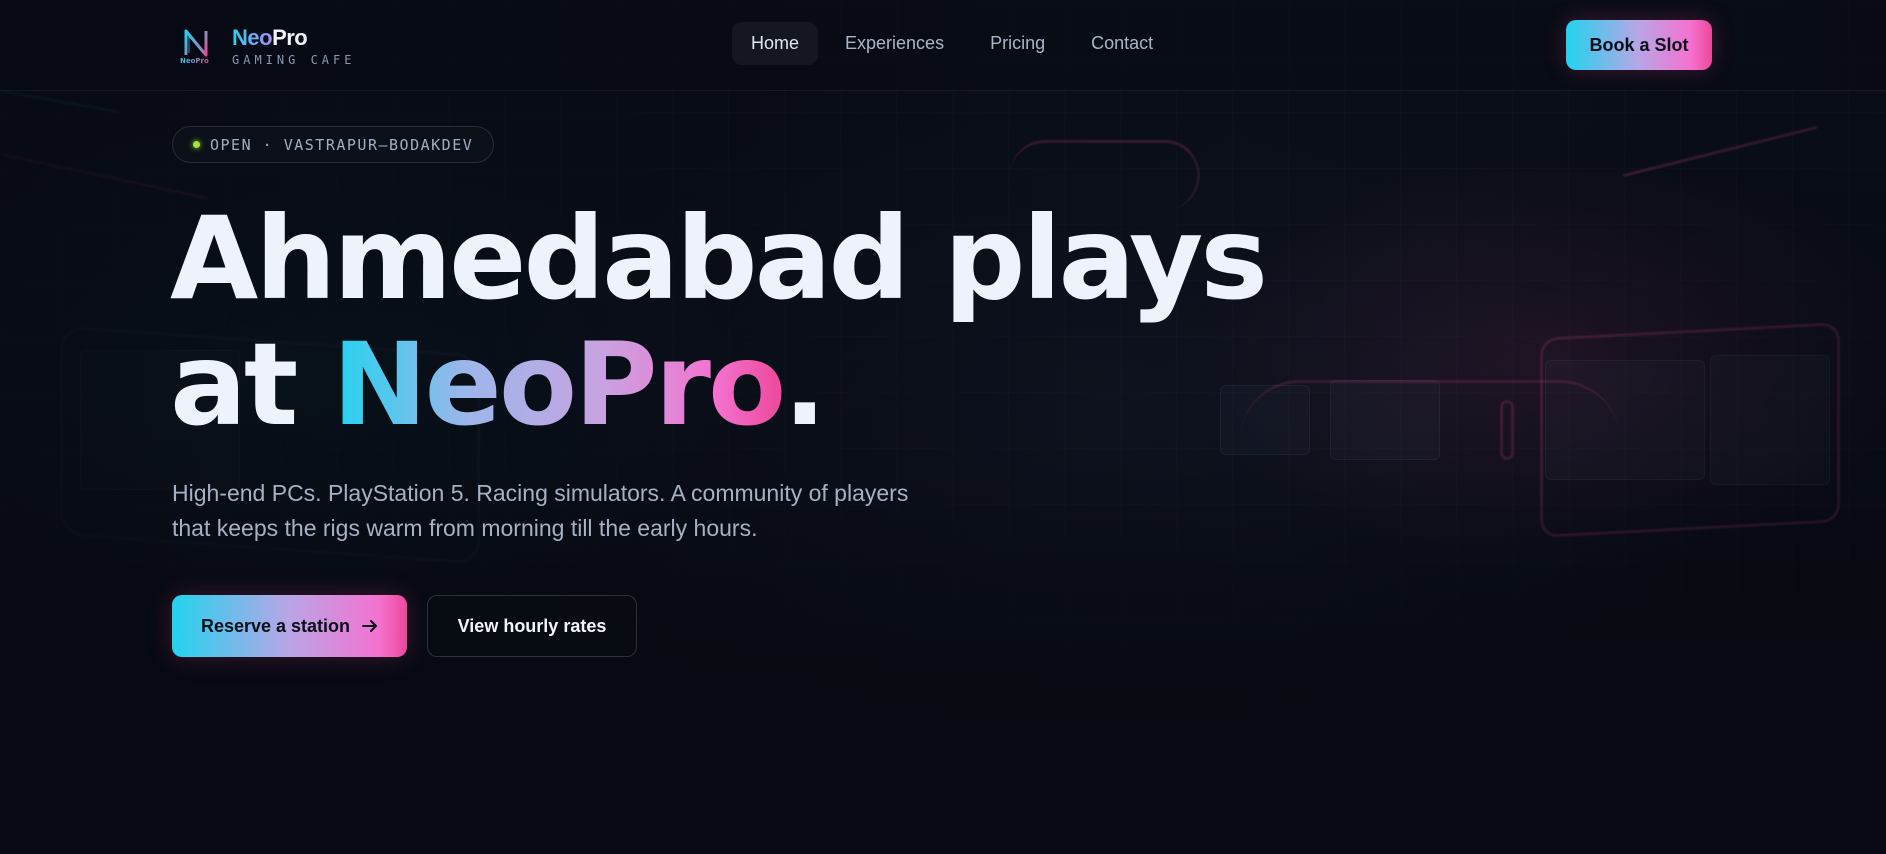  What do you see at coordinates (775, 43) in the screenshot?
I see `nav-link-home: Home` at bounding box center [775, 43].